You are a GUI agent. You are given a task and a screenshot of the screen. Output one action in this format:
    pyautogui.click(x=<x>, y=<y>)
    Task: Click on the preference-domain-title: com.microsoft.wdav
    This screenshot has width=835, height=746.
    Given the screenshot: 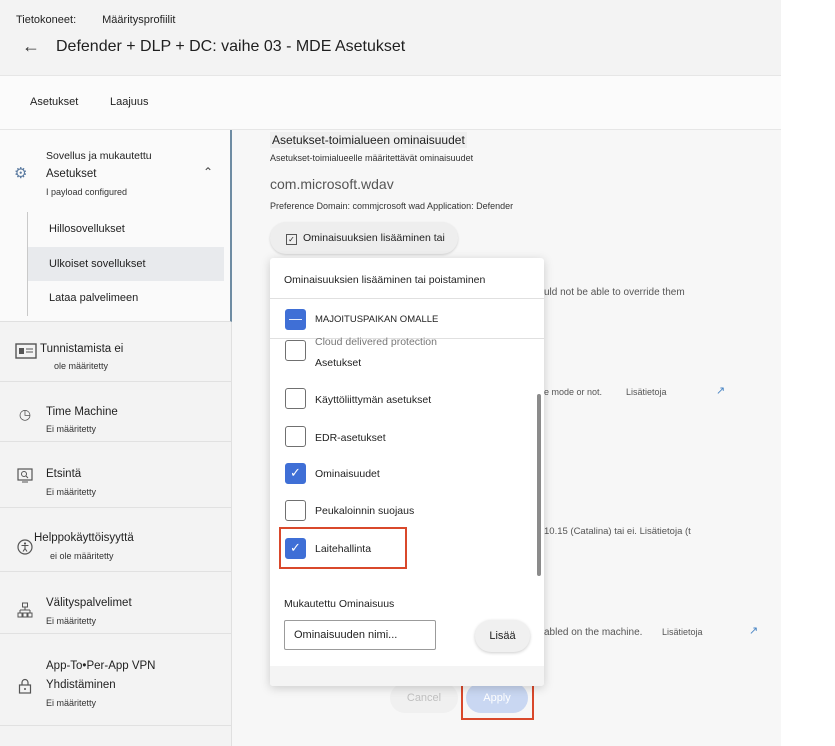 What is the action you would take?
    pyautogui.click(x=332, y=184)
    